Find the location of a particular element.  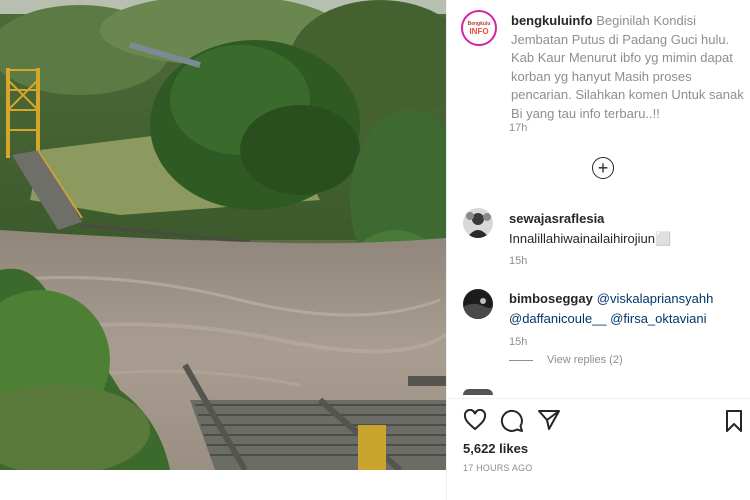

divider is located at coordinates (521, 360).